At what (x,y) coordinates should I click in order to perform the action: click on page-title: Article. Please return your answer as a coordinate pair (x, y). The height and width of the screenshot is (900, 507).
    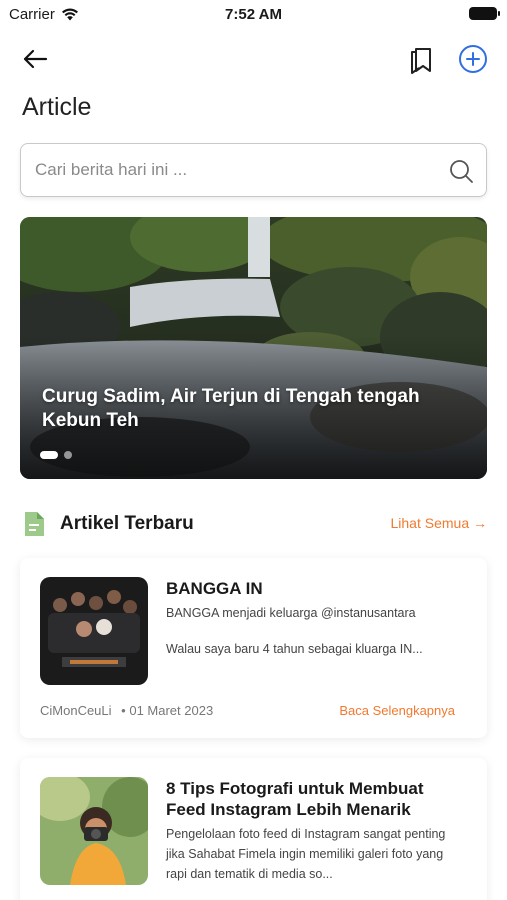
    Looking at the image, I should click on (57, 107).